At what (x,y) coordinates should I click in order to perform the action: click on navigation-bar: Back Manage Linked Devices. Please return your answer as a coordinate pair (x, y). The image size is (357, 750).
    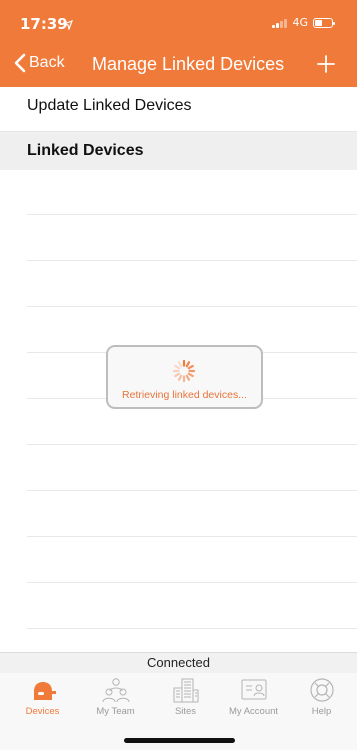
    Looking at the image, I should click on (178, 65).